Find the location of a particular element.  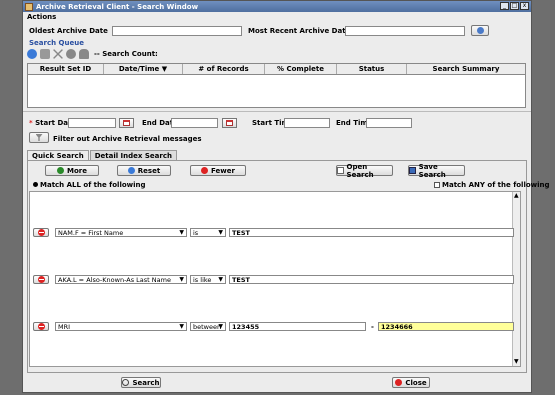

fewer-button: Fewer is located at coordinates (218, 170).